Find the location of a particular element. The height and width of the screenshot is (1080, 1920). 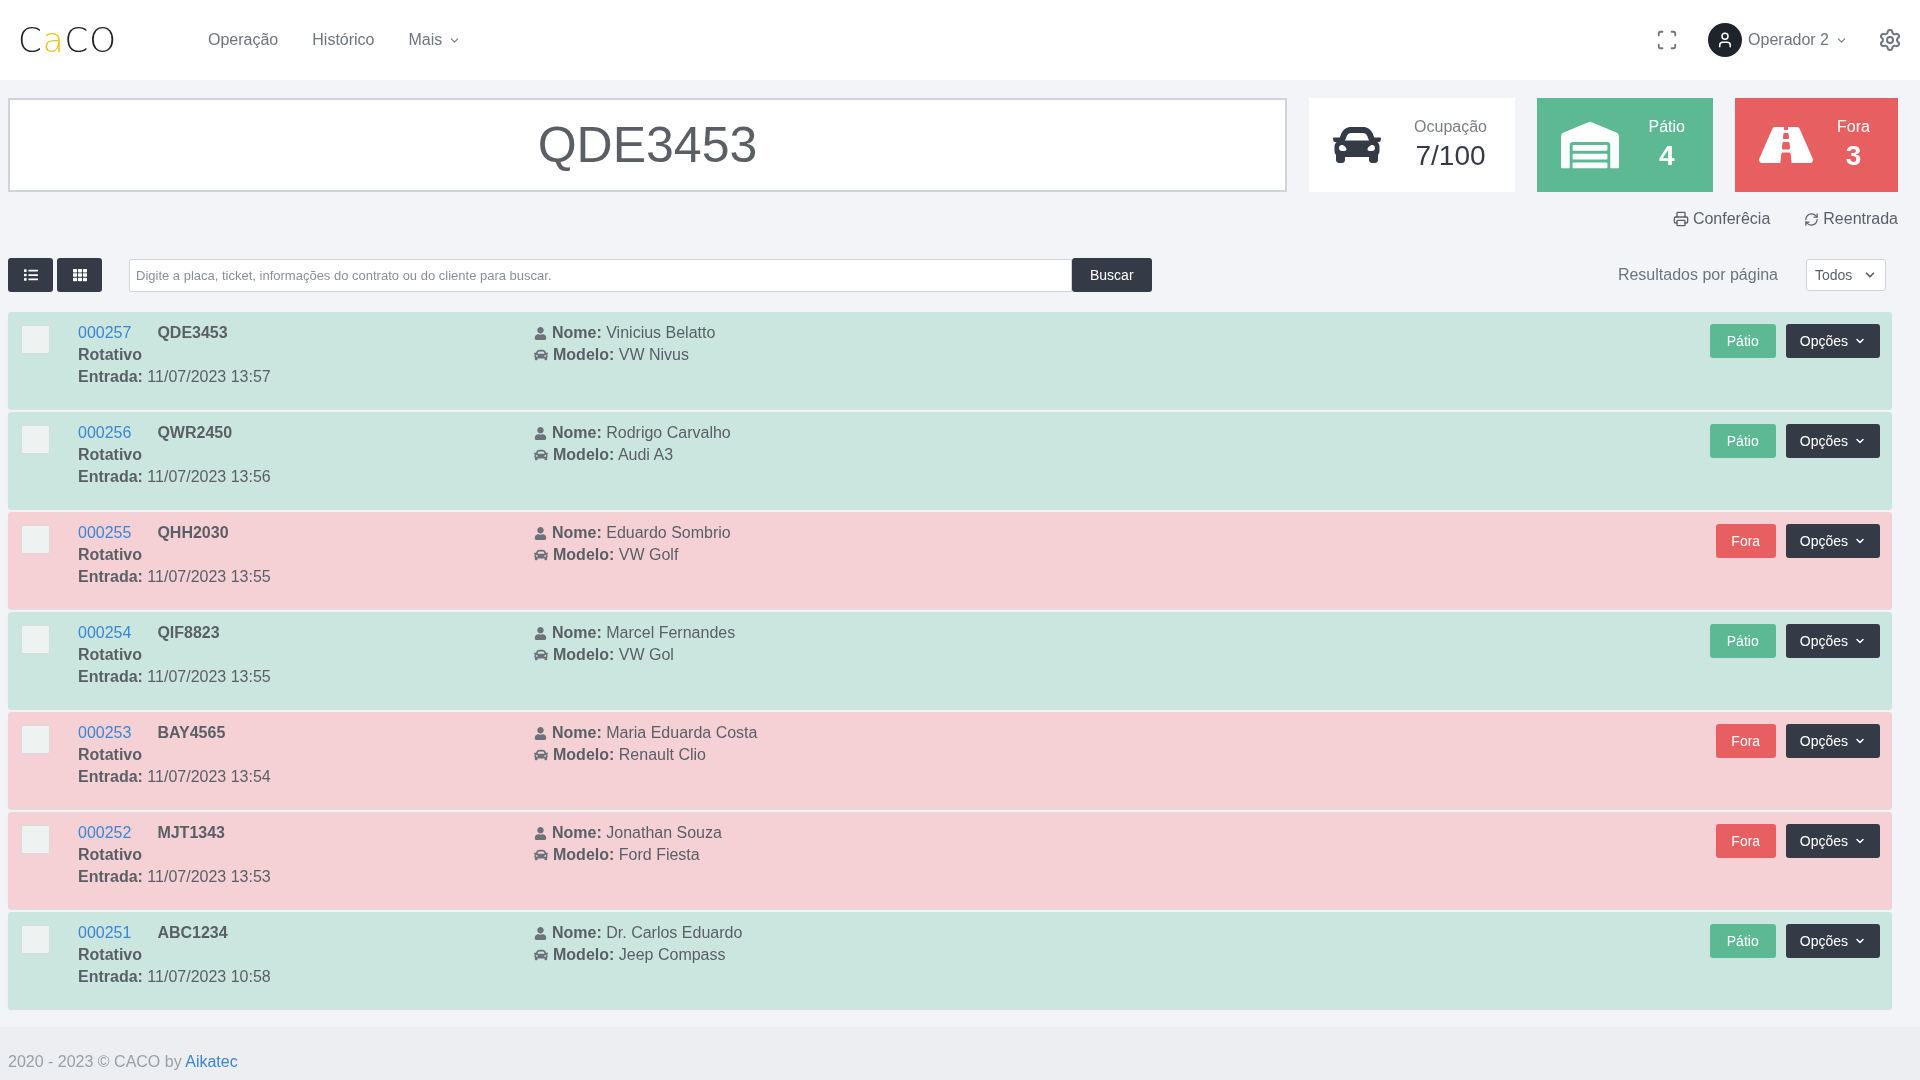

model-text: Modelo: Jeep Compass is located at coordinates (639, 955).